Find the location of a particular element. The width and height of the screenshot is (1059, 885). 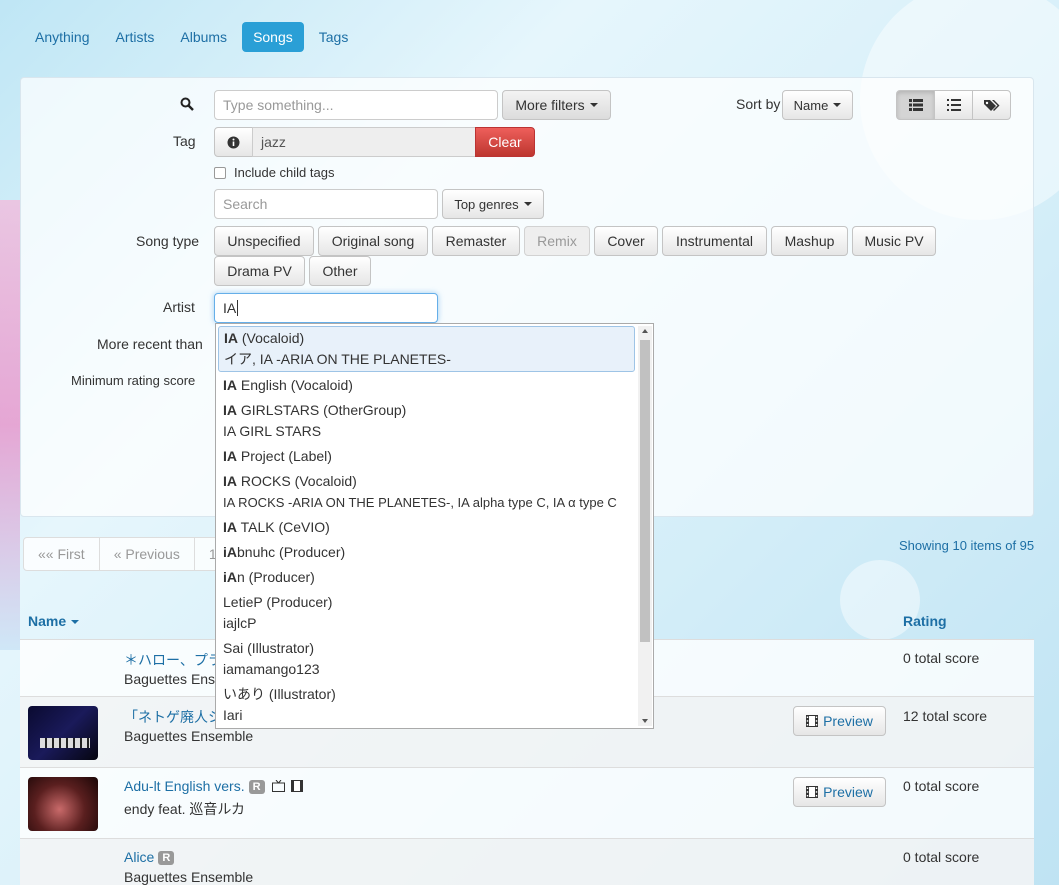

top-genres-dropdown: Top genres is located at coordinates (493, 204).